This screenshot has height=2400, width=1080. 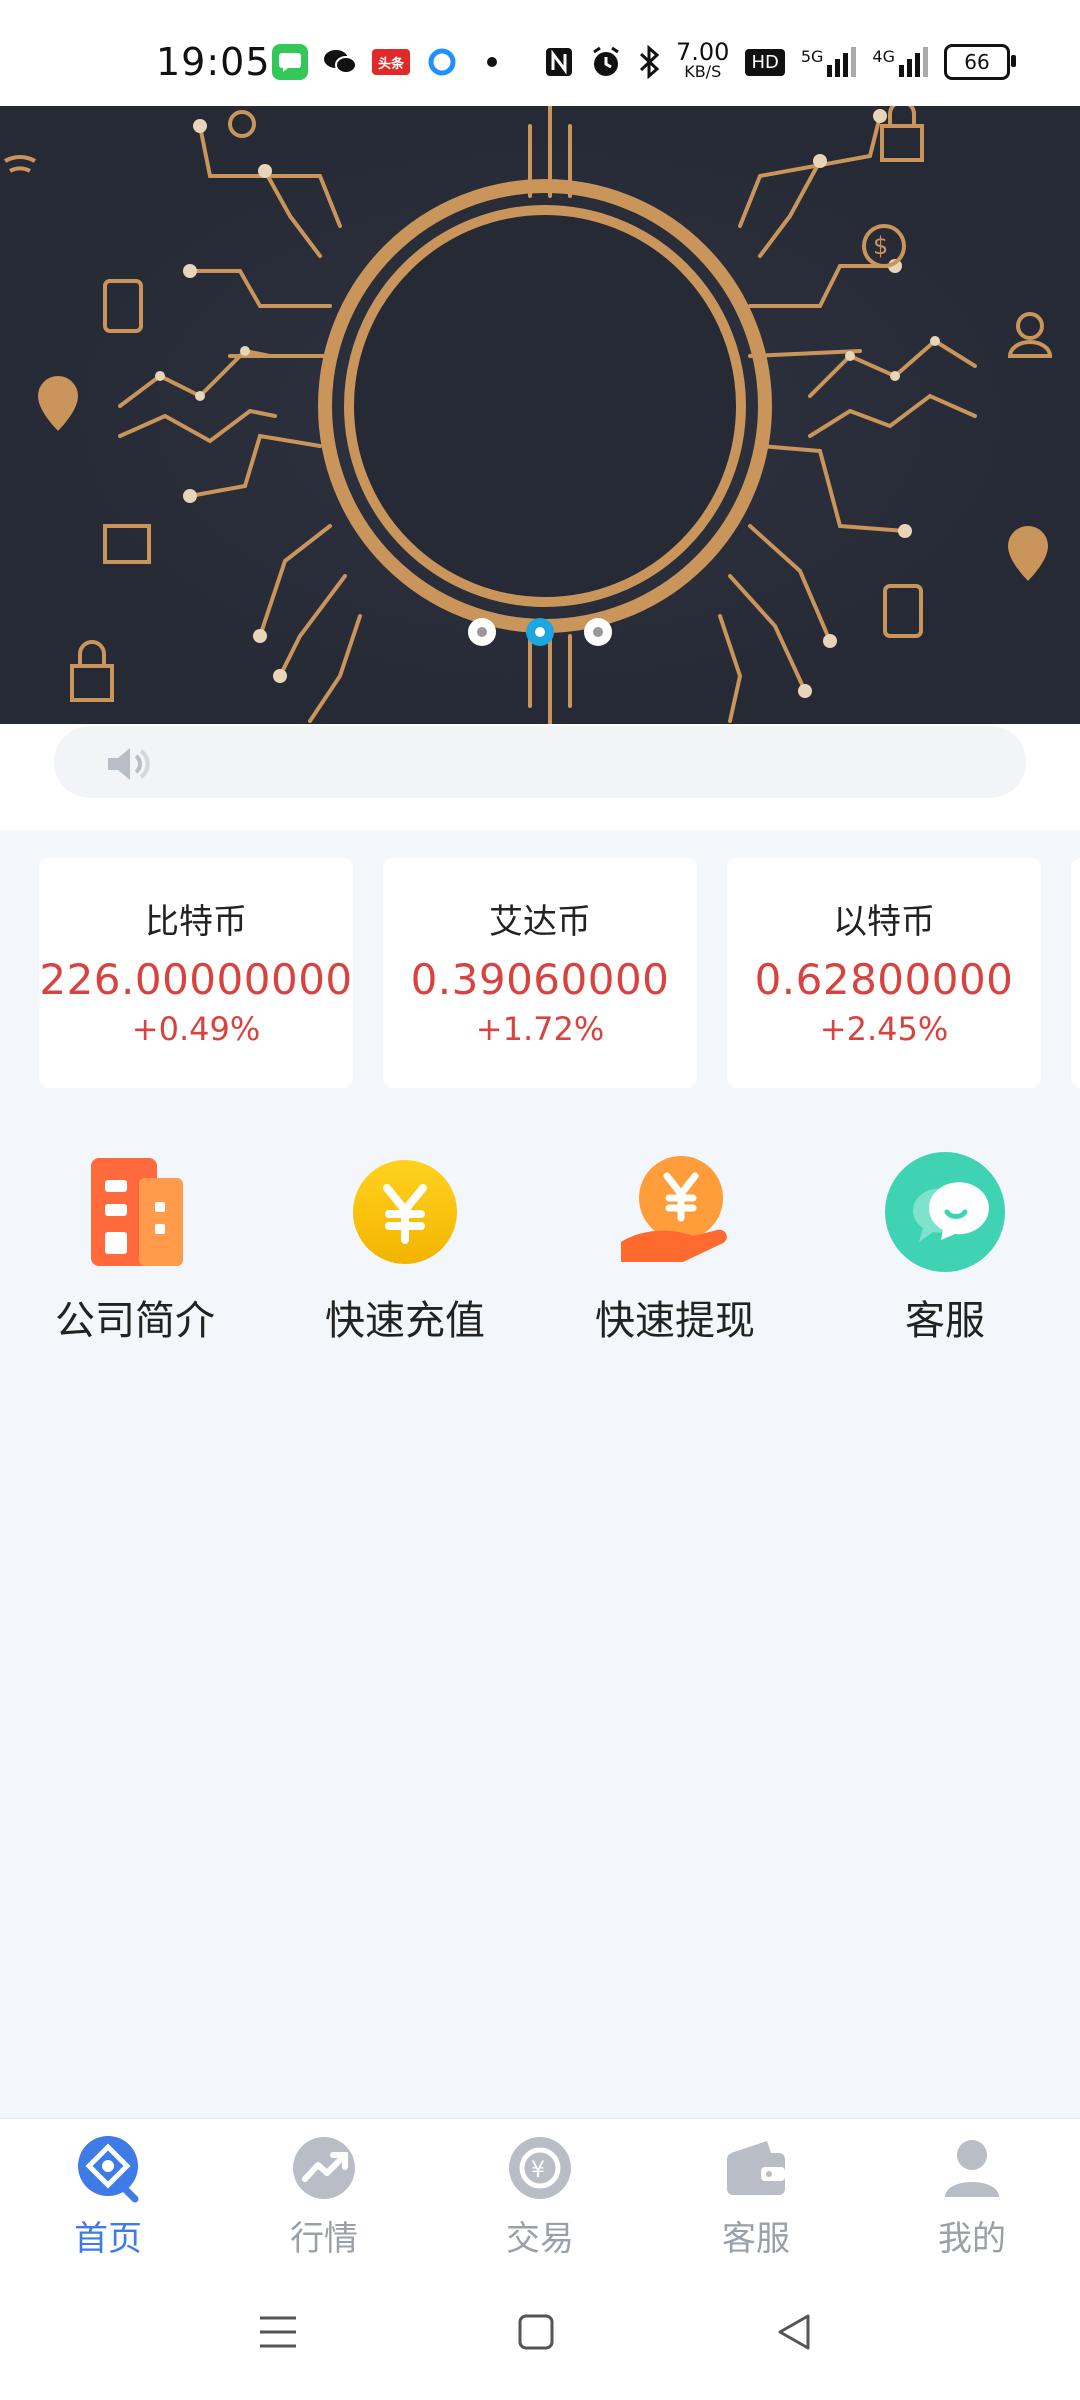 I want to click on carousel-dot-active, so click(x=540, y=632).